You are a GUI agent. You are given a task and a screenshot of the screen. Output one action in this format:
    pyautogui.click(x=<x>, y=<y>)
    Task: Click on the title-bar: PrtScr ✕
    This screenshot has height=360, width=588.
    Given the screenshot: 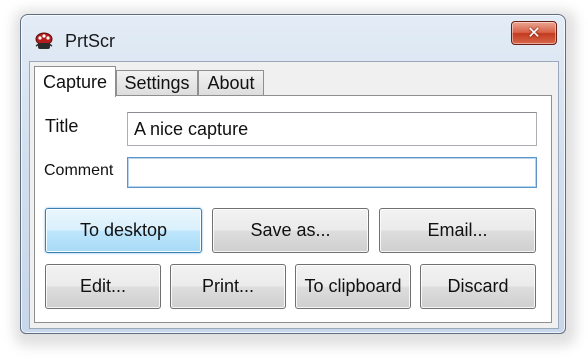 What is the action you would take?
    pyautogui.click(x=293, y=34)
    